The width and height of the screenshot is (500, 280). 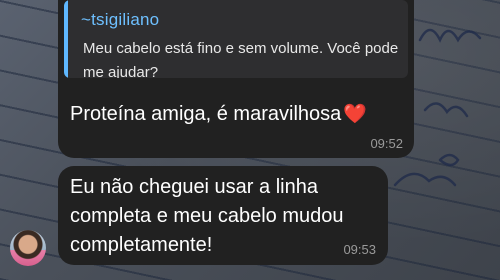 What do you see at coordinates (120, 19) in the screenshot?
I see `reply-author: ~tsigiliano` at bounding box center [120, 19].